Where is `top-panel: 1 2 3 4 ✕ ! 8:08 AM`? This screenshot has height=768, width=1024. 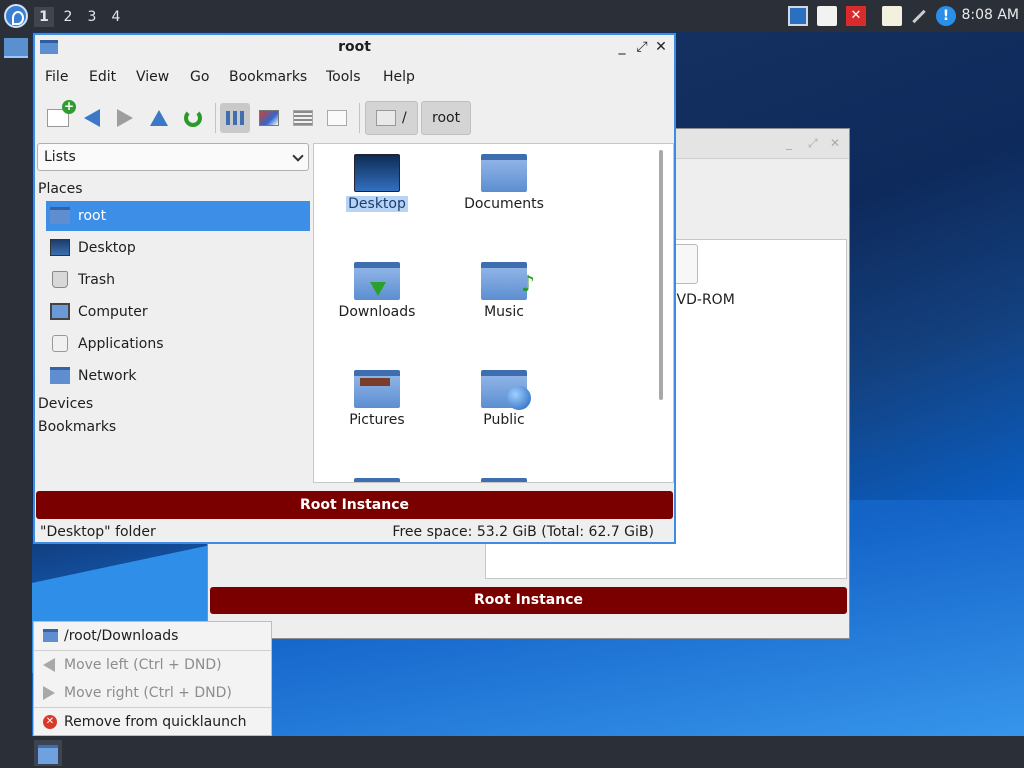
top-panel: 1 2 3 4 ✕ ! 8:08 AM is located at coordinates (512, 16).